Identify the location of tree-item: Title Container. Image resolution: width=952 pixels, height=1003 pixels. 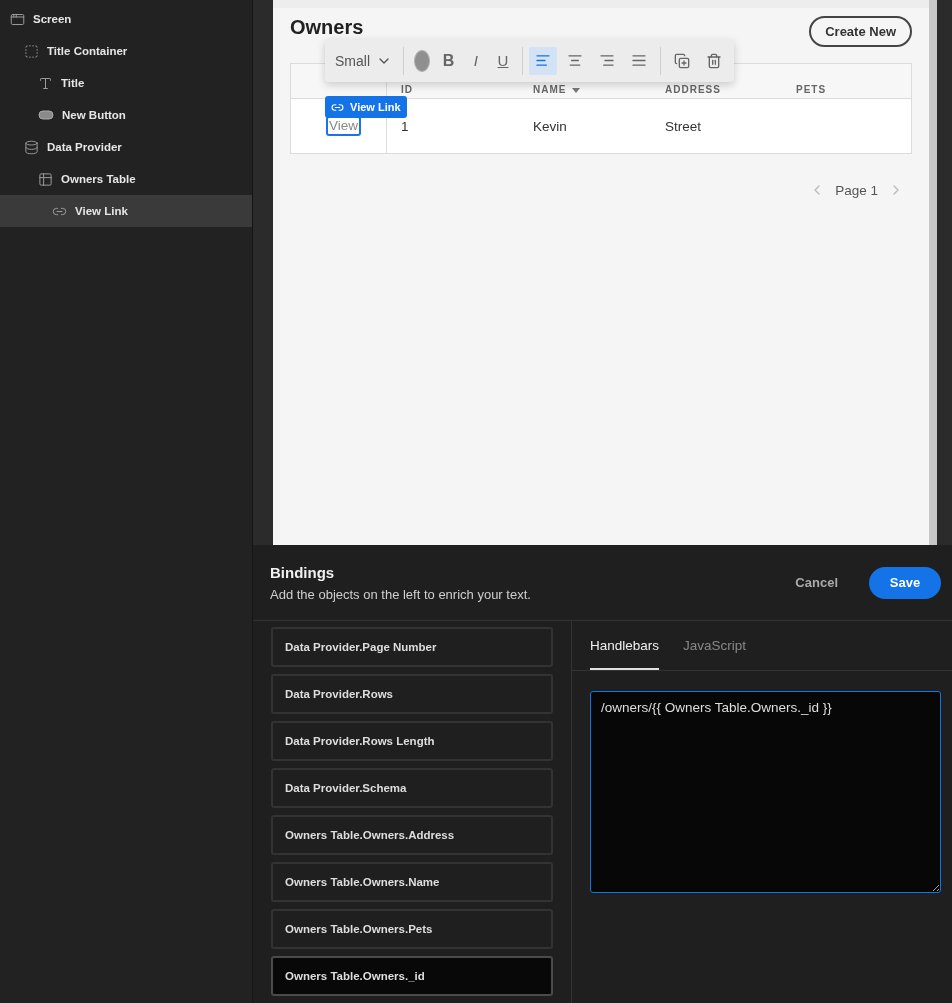
(126, 51).